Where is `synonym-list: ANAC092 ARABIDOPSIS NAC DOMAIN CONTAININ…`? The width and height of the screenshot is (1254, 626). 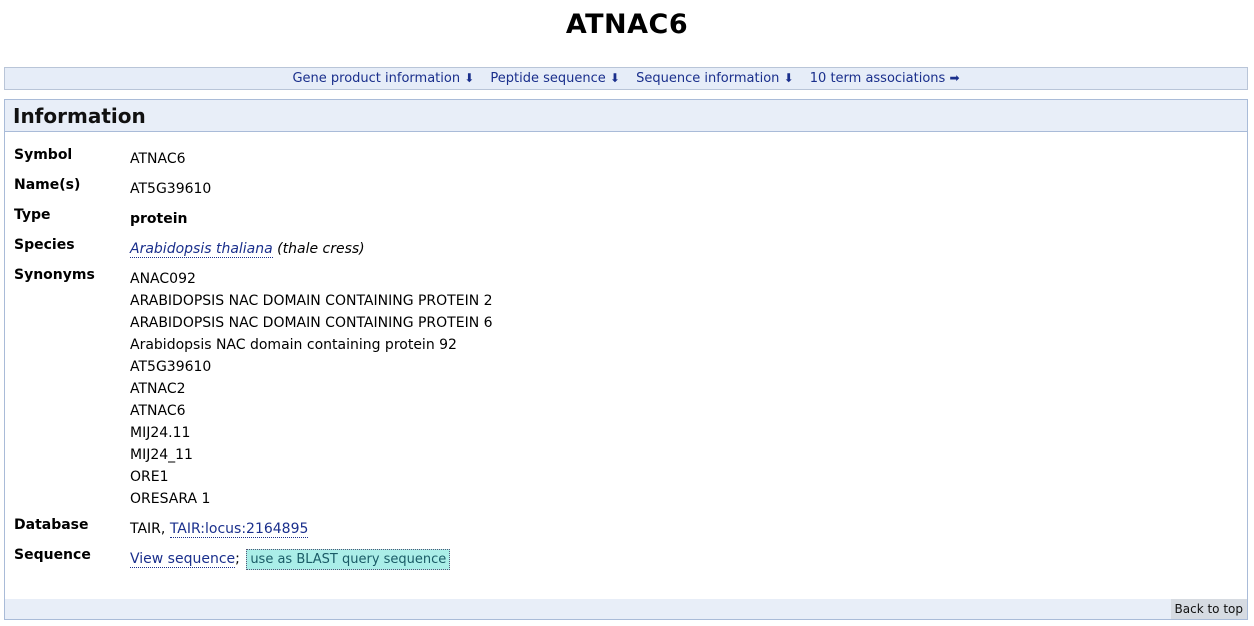
synonym-list: ANAC092 ARABIDOPSIS NAC DOMAIN CONTAININ… is located at coordinates (311, 389).